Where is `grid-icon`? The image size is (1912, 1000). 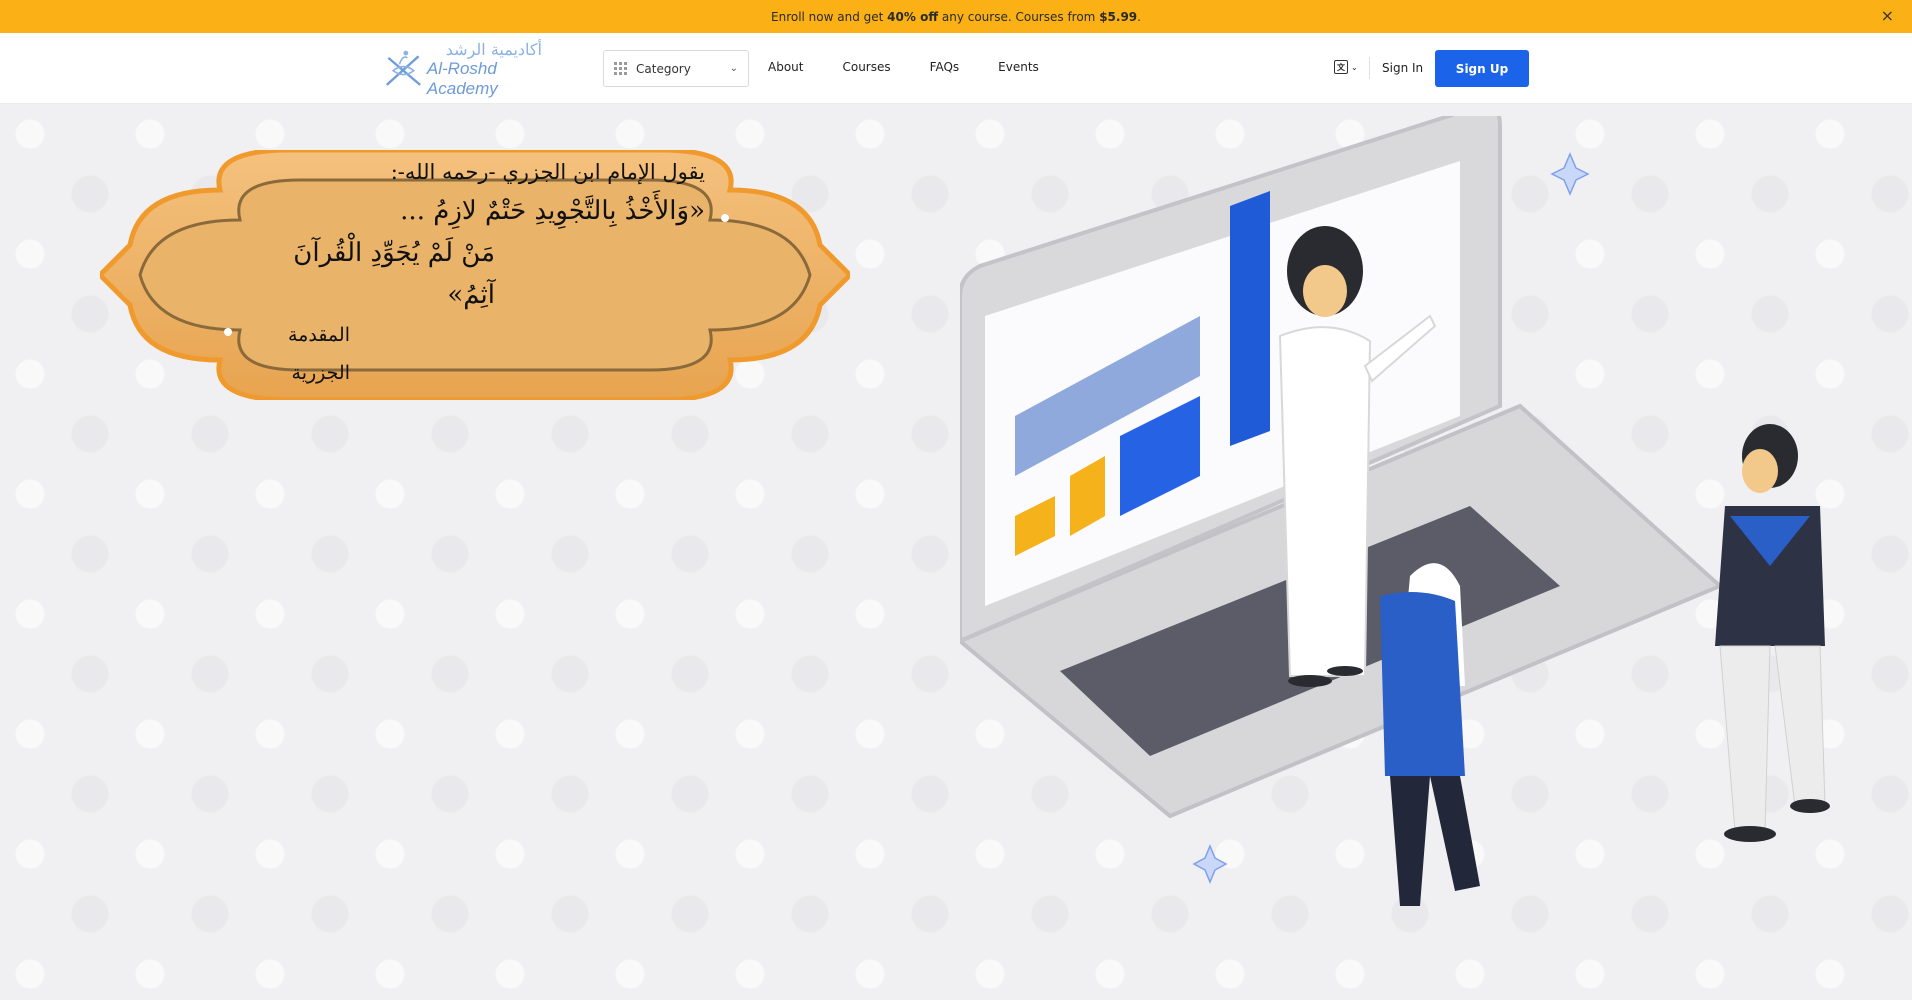 grid-icon is located at coordinates (620, 68).